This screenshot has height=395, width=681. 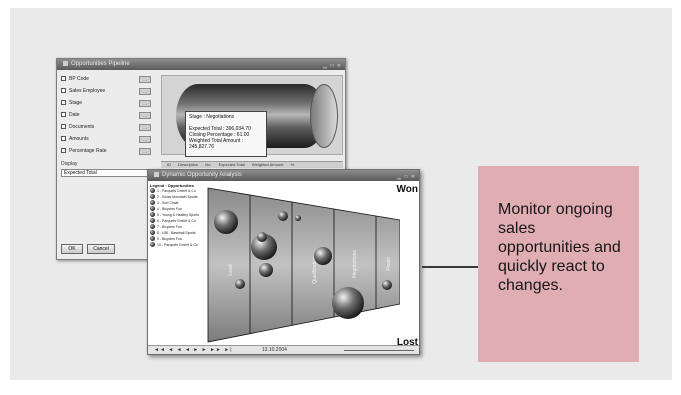 What do you see at coordinates (407, 189) in the screenshot?
I see `won-label: Won` at bounding box center [407, 189].